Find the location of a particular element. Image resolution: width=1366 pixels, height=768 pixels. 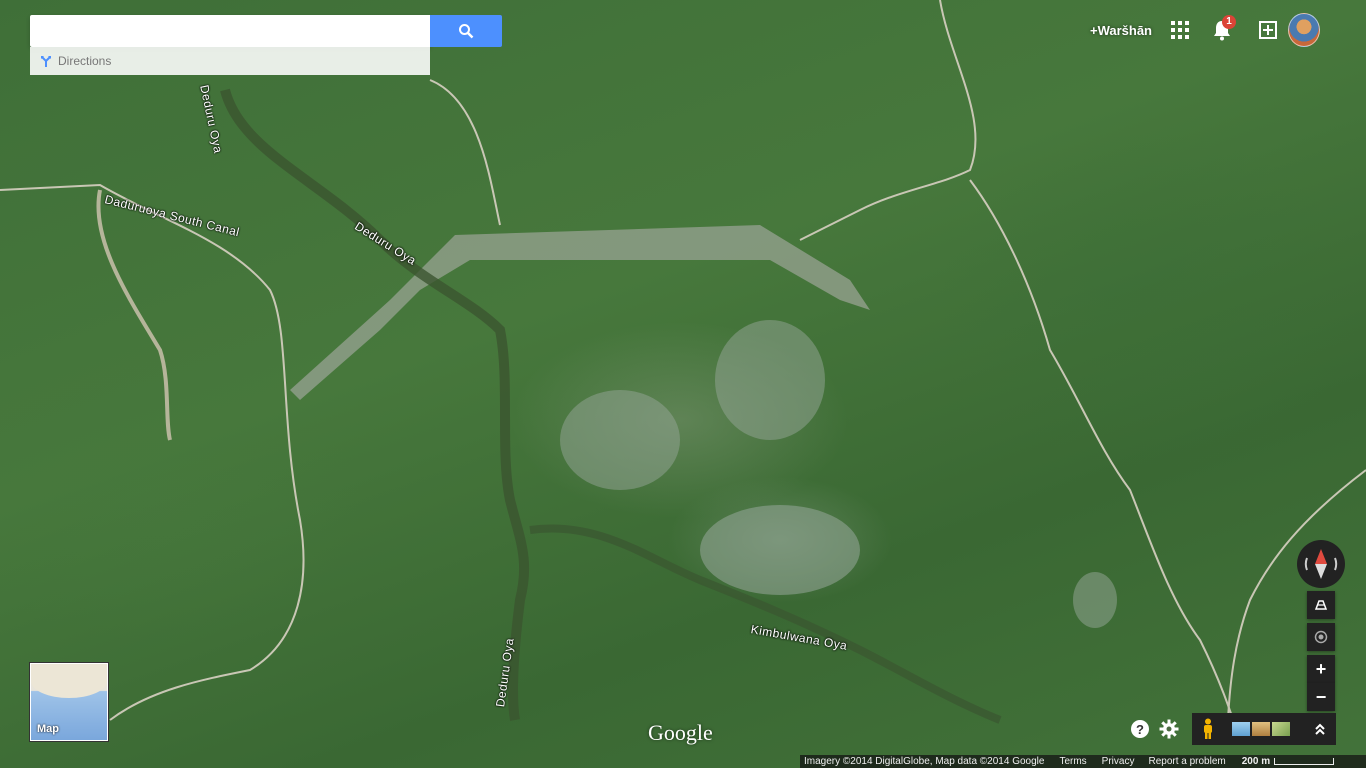

compass-control is located at coordinates (1321, 564).